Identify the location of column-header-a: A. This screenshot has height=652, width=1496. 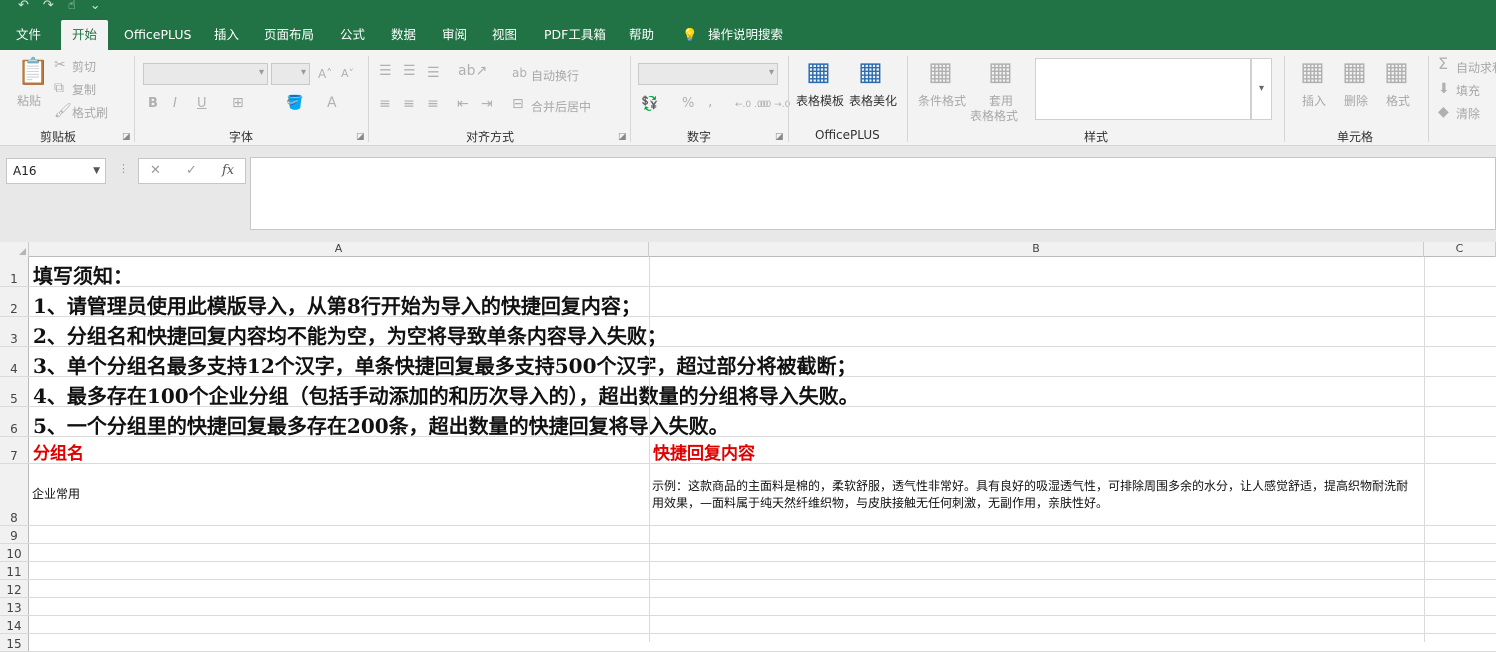
(339, 249).